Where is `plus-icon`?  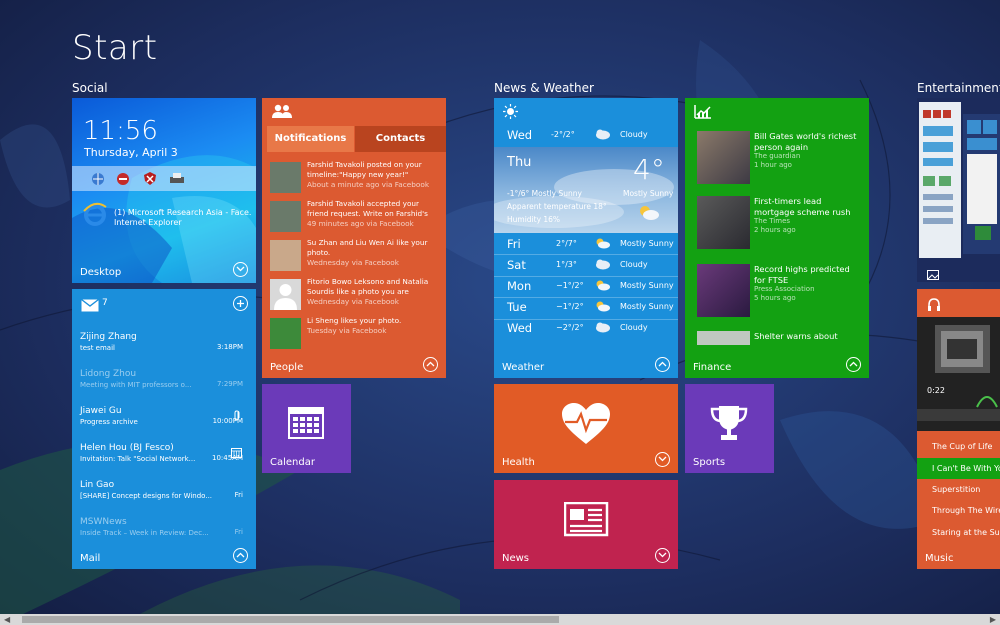
plus-icon is located at coordinates (240, 303).